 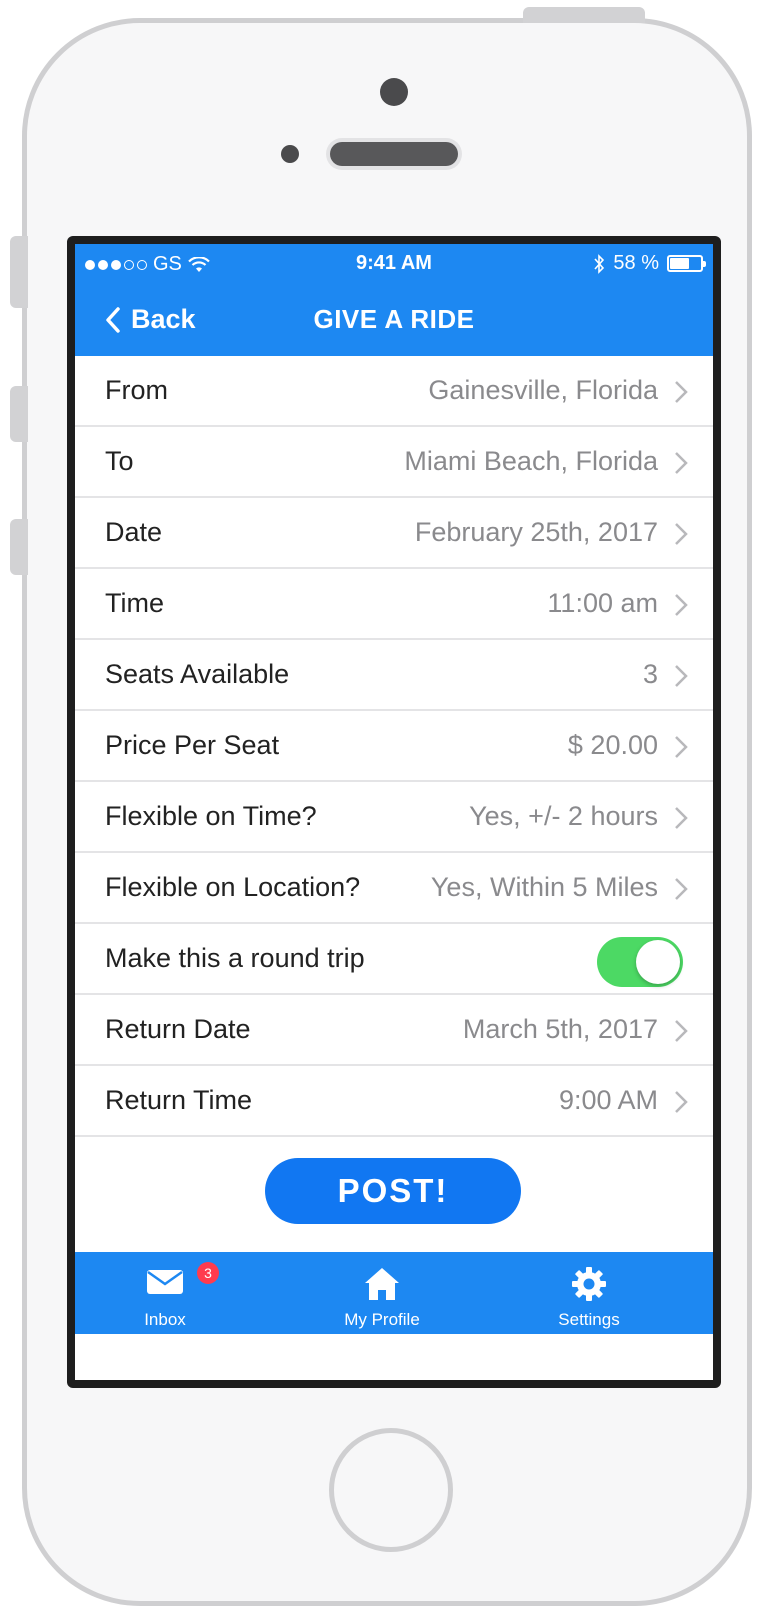 I want to click on row-value: Yes, +/- 2 hours, so click(x=563, y=816).